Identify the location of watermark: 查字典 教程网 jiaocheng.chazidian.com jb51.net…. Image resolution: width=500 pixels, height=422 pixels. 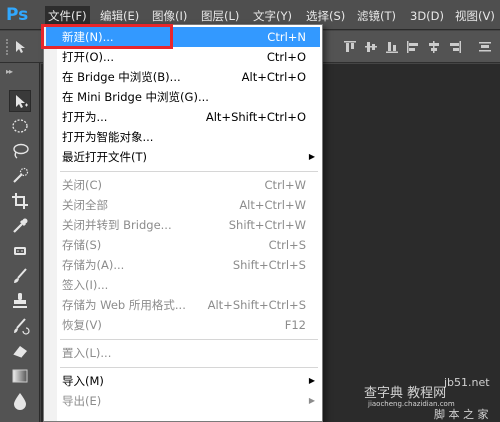
(431, 399).